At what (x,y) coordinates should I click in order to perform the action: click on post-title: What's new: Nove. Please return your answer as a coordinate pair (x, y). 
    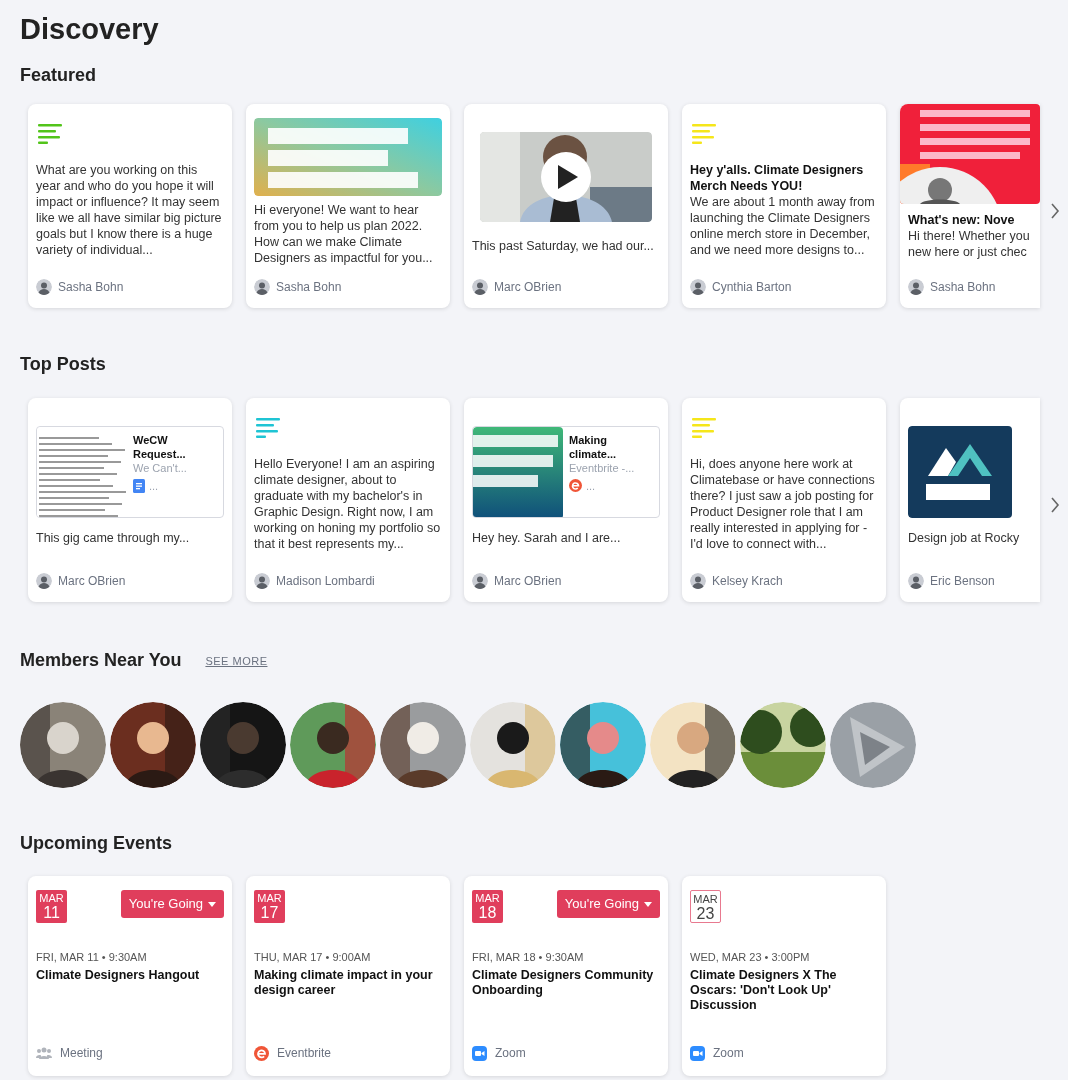
    Looking at the image, I should click on (962, 220).